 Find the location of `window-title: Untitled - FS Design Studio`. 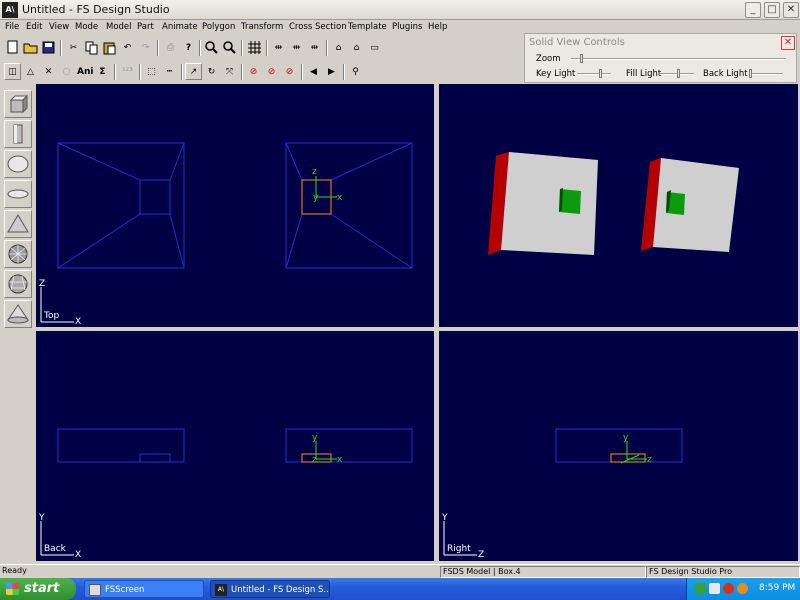

window-title: Untitled - FS Design Studio is located at coordinates (96, 9).